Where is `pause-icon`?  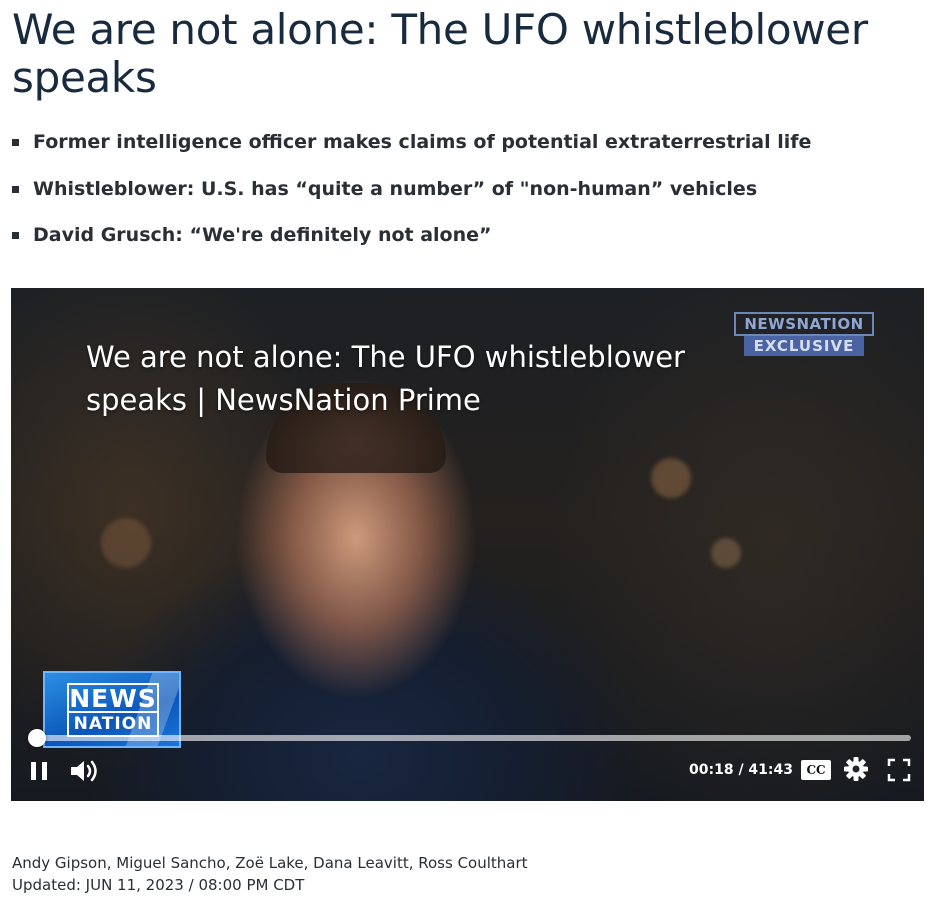 pause-icon is located at coordinates (39, 771).